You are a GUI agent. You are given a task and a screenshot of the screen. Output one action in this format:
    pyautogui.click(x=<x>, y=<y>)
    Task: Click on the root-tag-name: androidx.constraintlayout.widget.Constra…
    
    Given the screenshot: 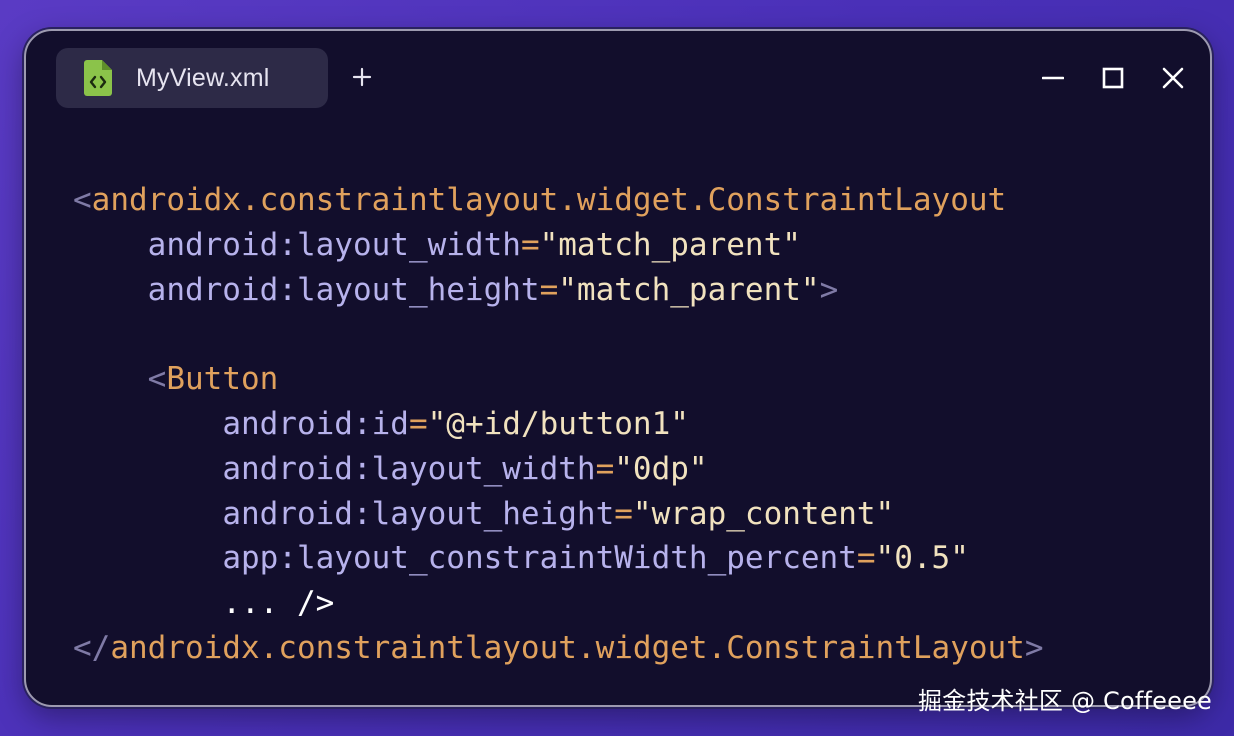 What is the action you would take?
    pyautogui.click(x=549, y=200)
    